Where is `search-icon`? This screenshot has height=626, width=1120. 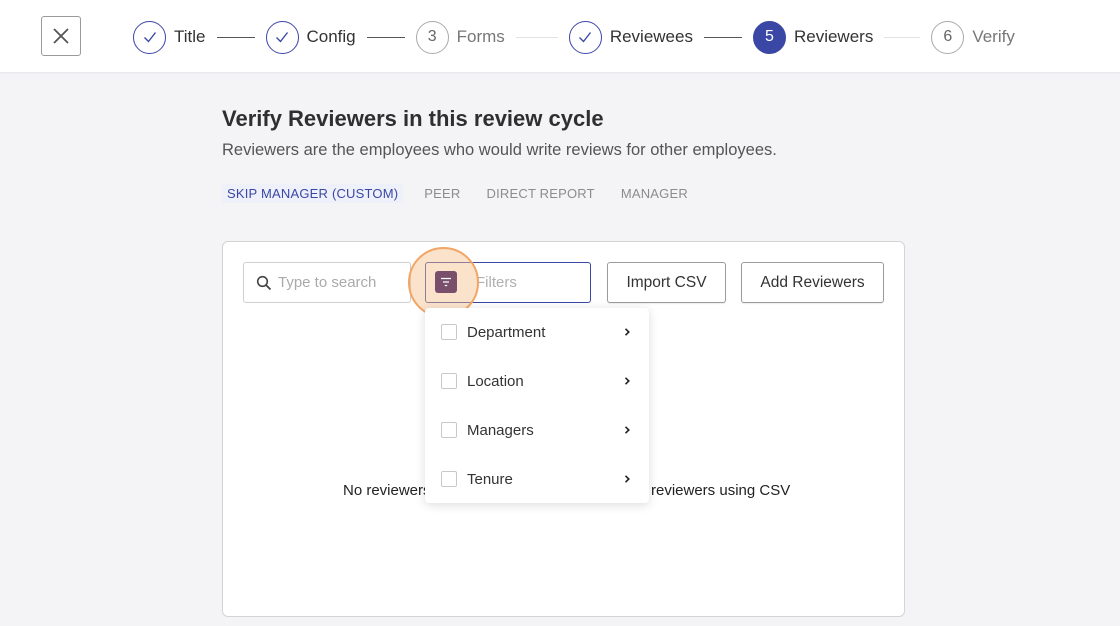 search-icon is located at coordinates (264, 282).